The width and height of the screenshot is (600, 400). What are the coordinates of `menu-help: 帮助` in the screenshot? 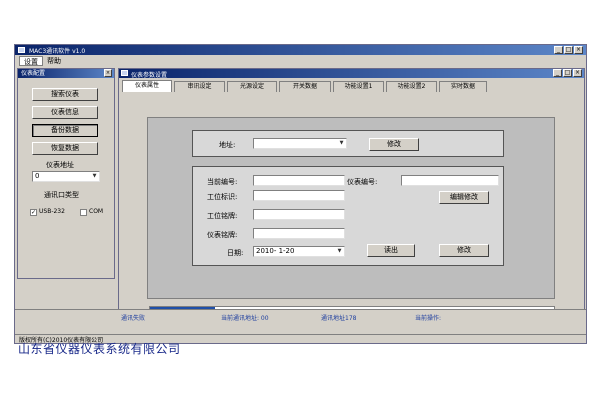 It's located at (54, 61).